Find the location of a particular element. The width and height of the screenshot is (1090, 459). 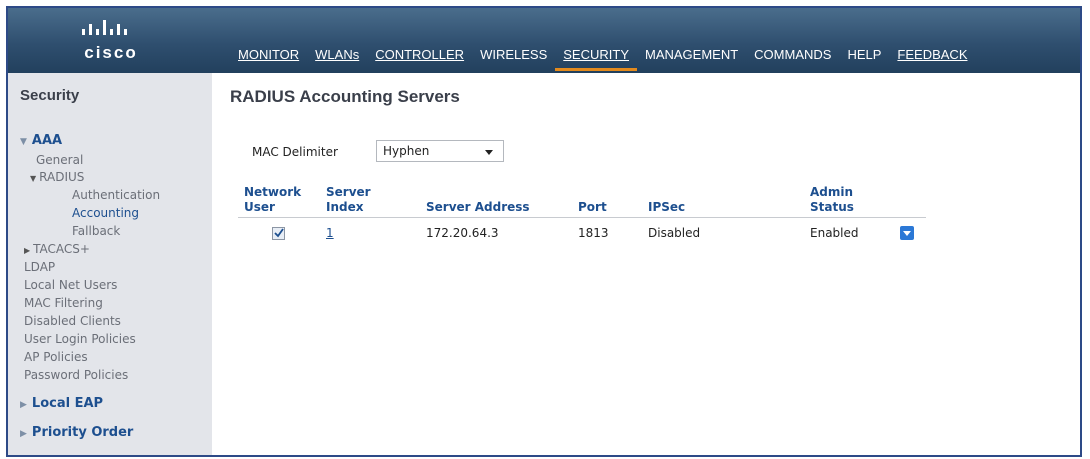

cell-actions is located at coordinates (910, 232).